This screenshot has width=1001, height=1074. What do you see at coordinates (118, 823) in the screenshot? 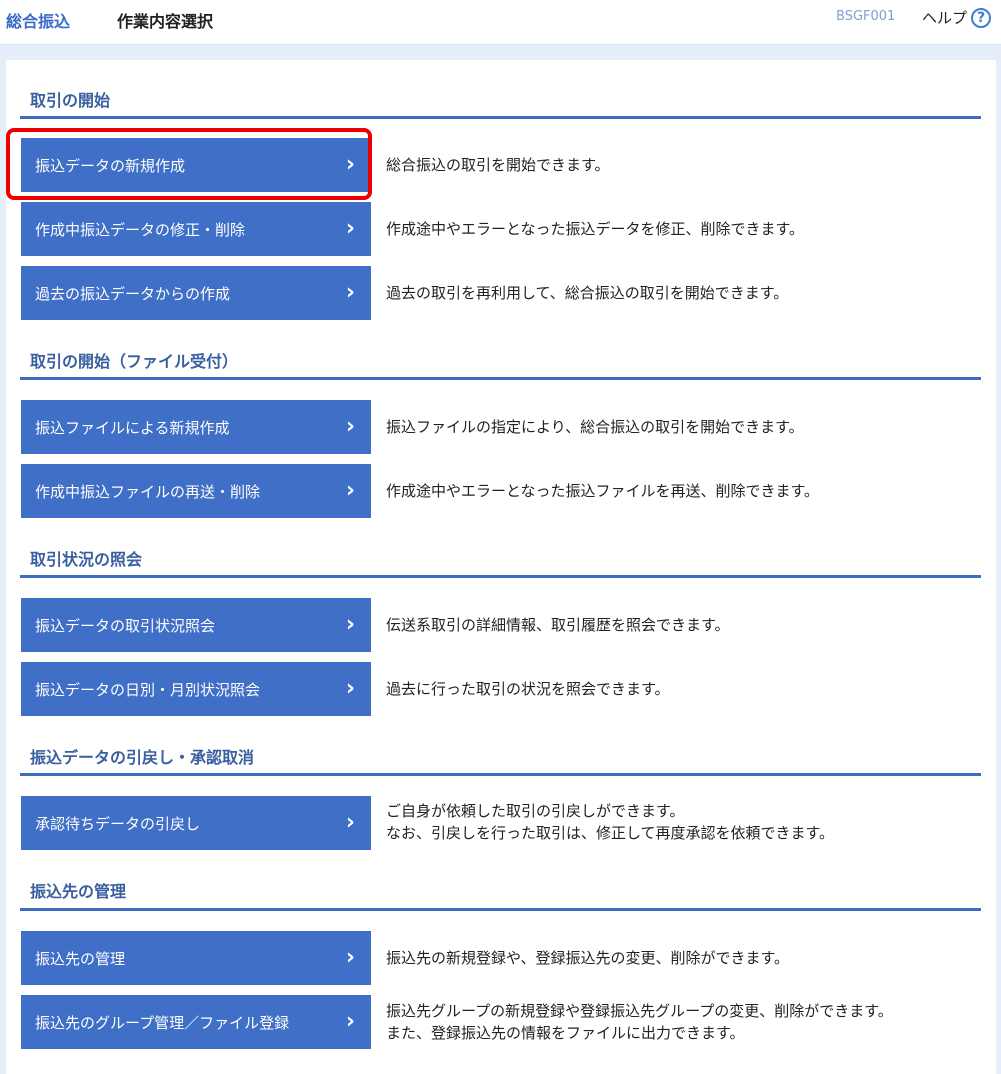
I see `button-label: 承認待ちデータの引戻し` at bounding box center [118, 823].